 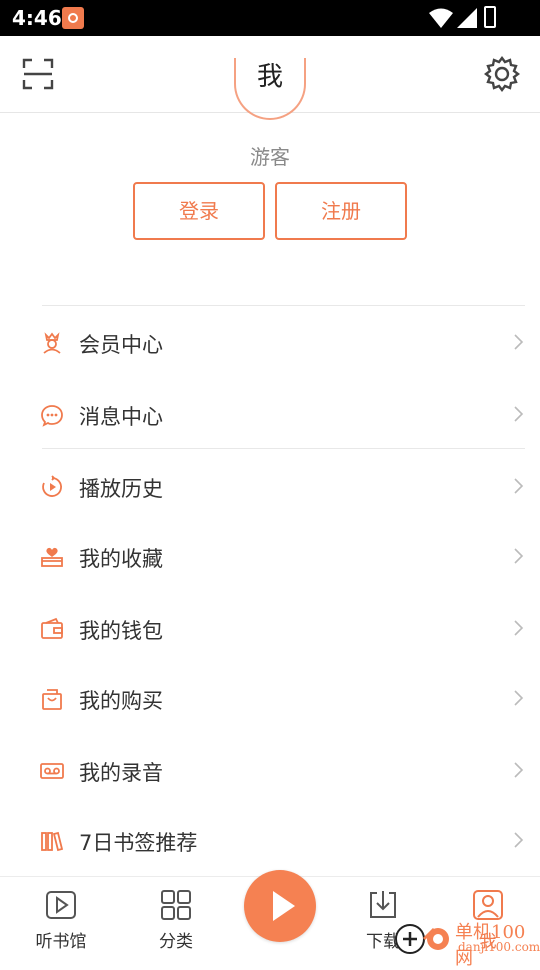 What do you see at coordinates (121, 701) in the screenshot?
I see `menu-item-label: 我的购买` at bounding box center [121, 701].